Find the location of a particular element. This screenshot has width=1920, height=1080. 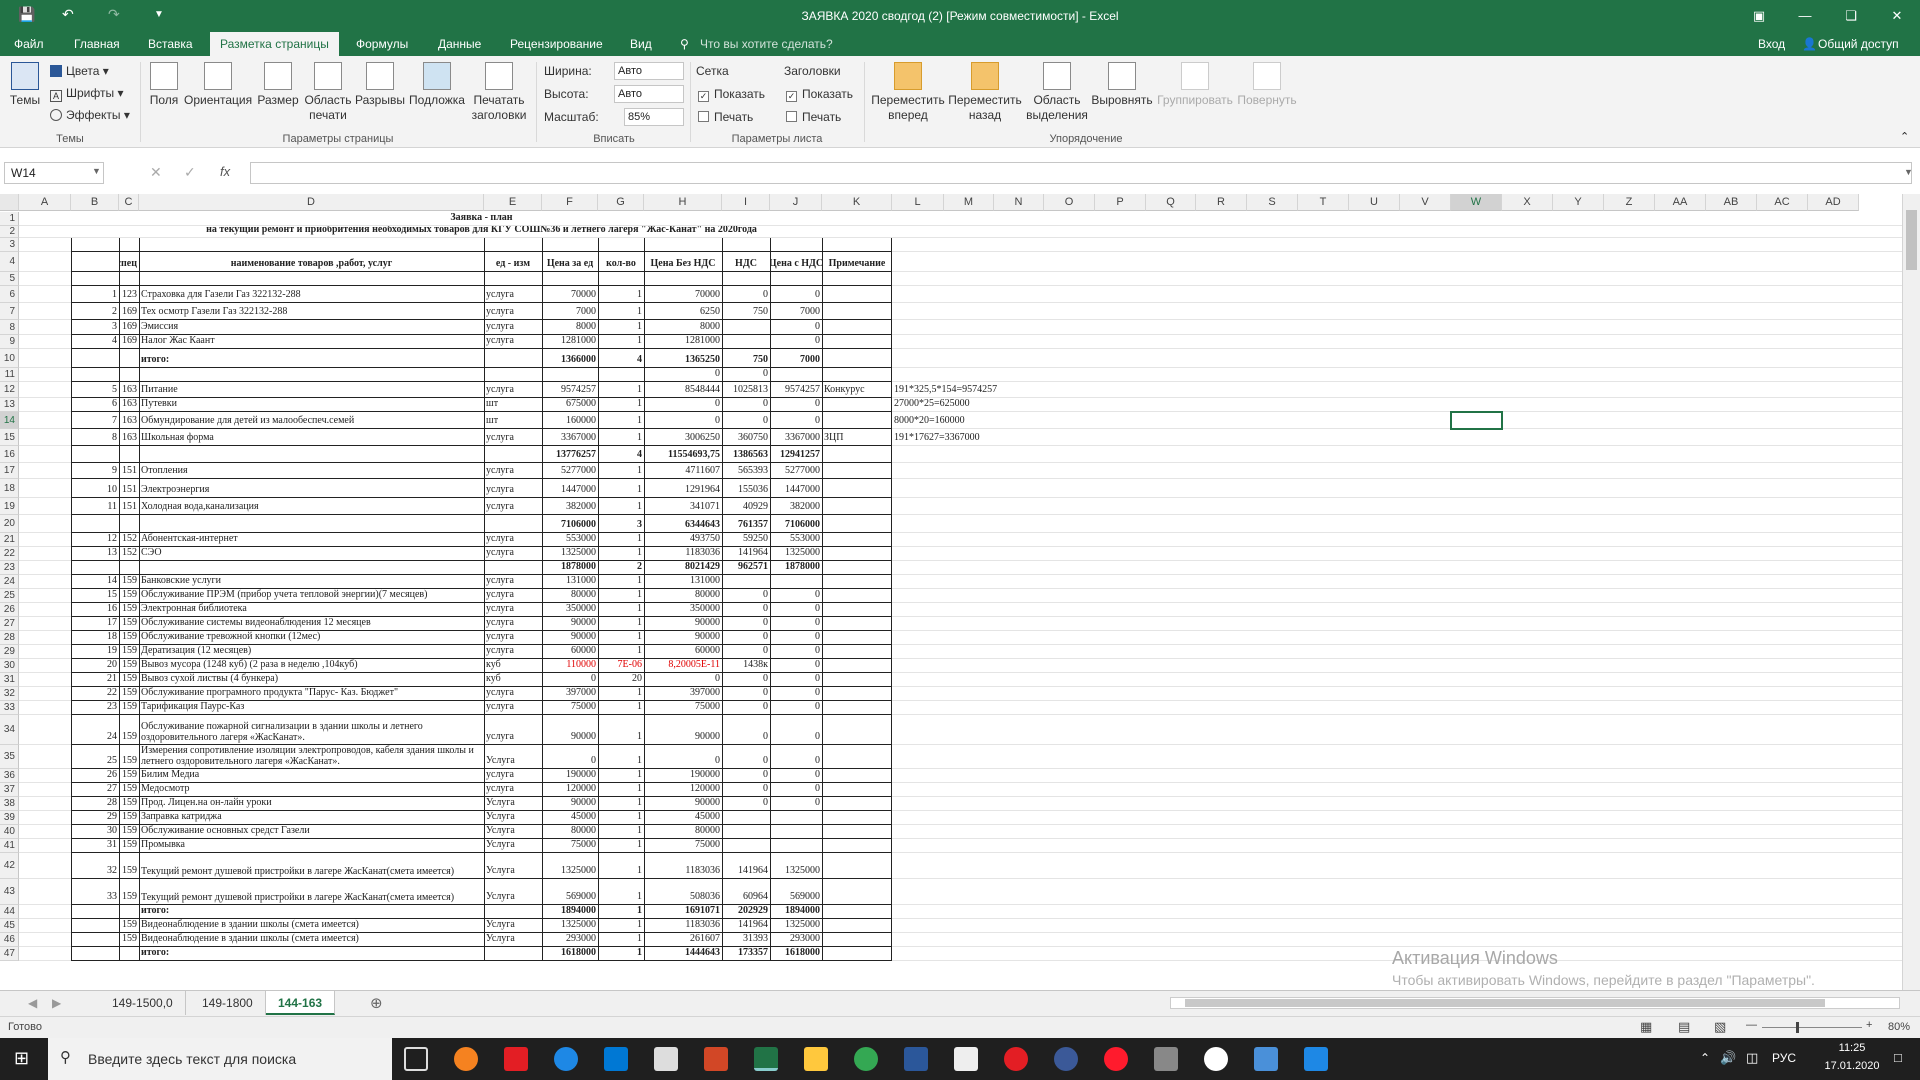

cell-J16: 12941257 is located at coordinates (796, 454).